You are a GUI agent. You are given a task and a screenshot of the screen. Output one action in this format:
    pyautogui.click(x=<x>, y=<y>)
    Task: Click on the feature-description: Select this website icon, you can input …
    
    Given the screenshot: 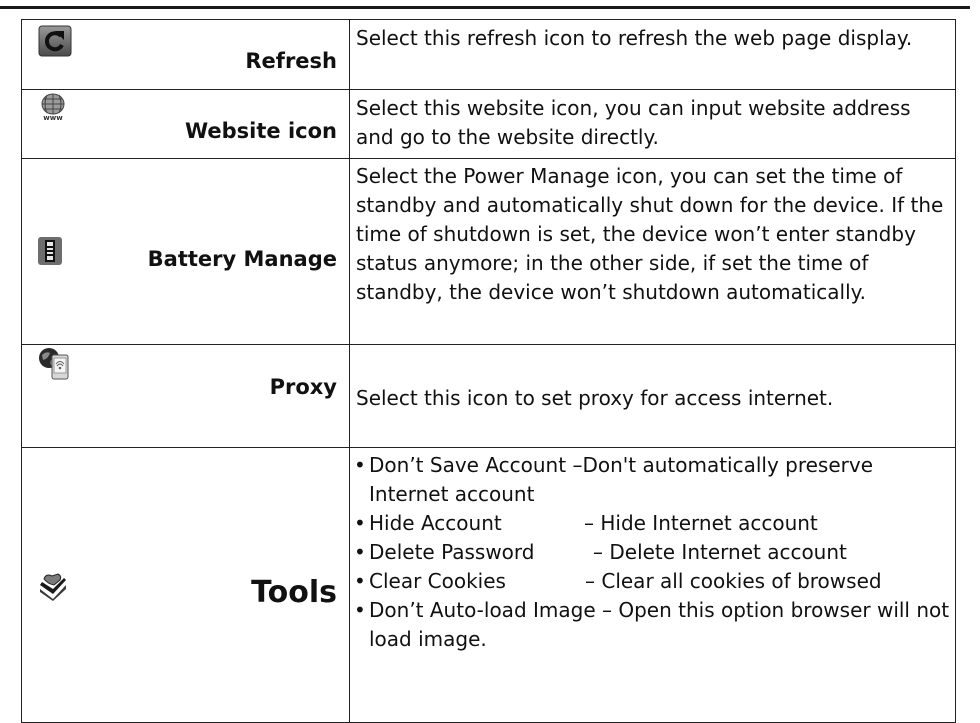 What is the action you would take?
    pyautogui.click(x=633, y=122)
    